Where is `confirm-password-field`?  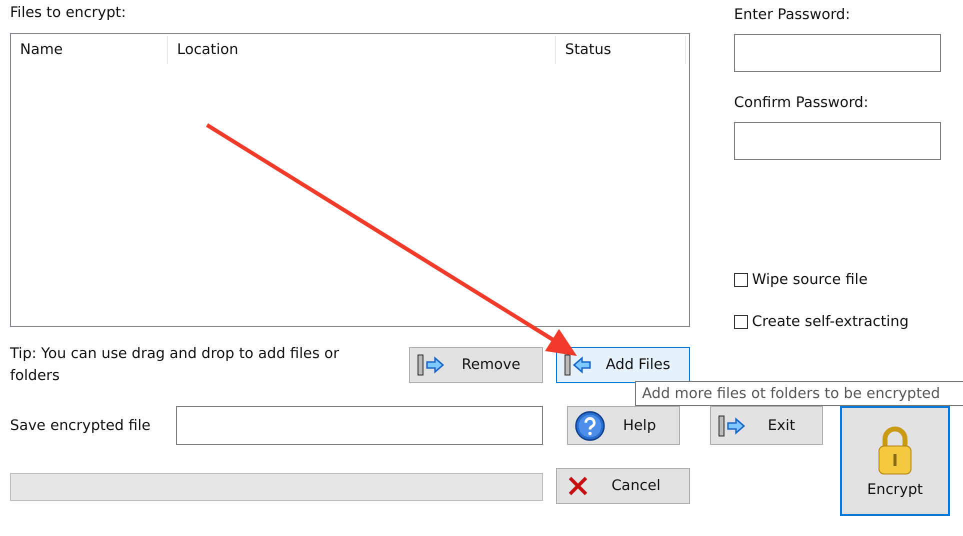 confirm-password-field is located at coordinates (837, 141).